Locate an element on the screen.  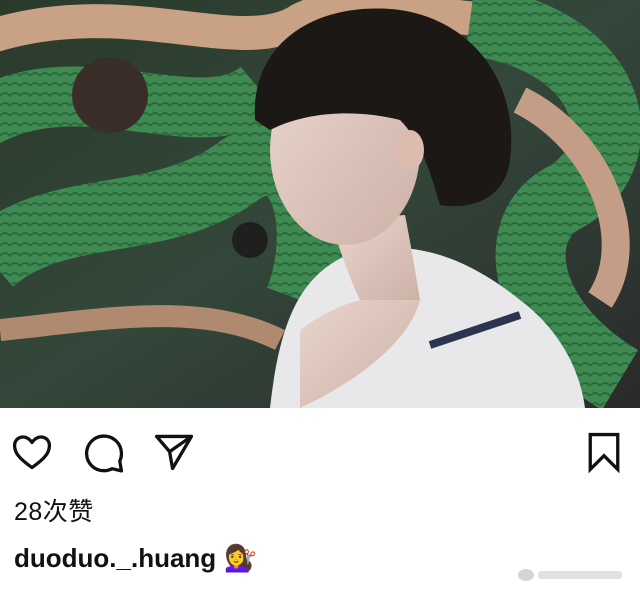
watermark-icon is located at coordinates (570, 575).